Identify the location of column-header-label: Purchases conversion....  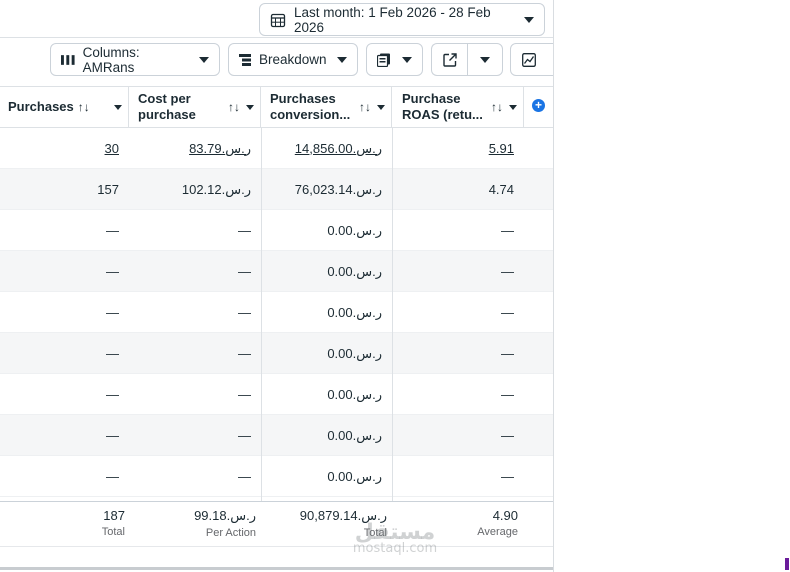
(312, 107).